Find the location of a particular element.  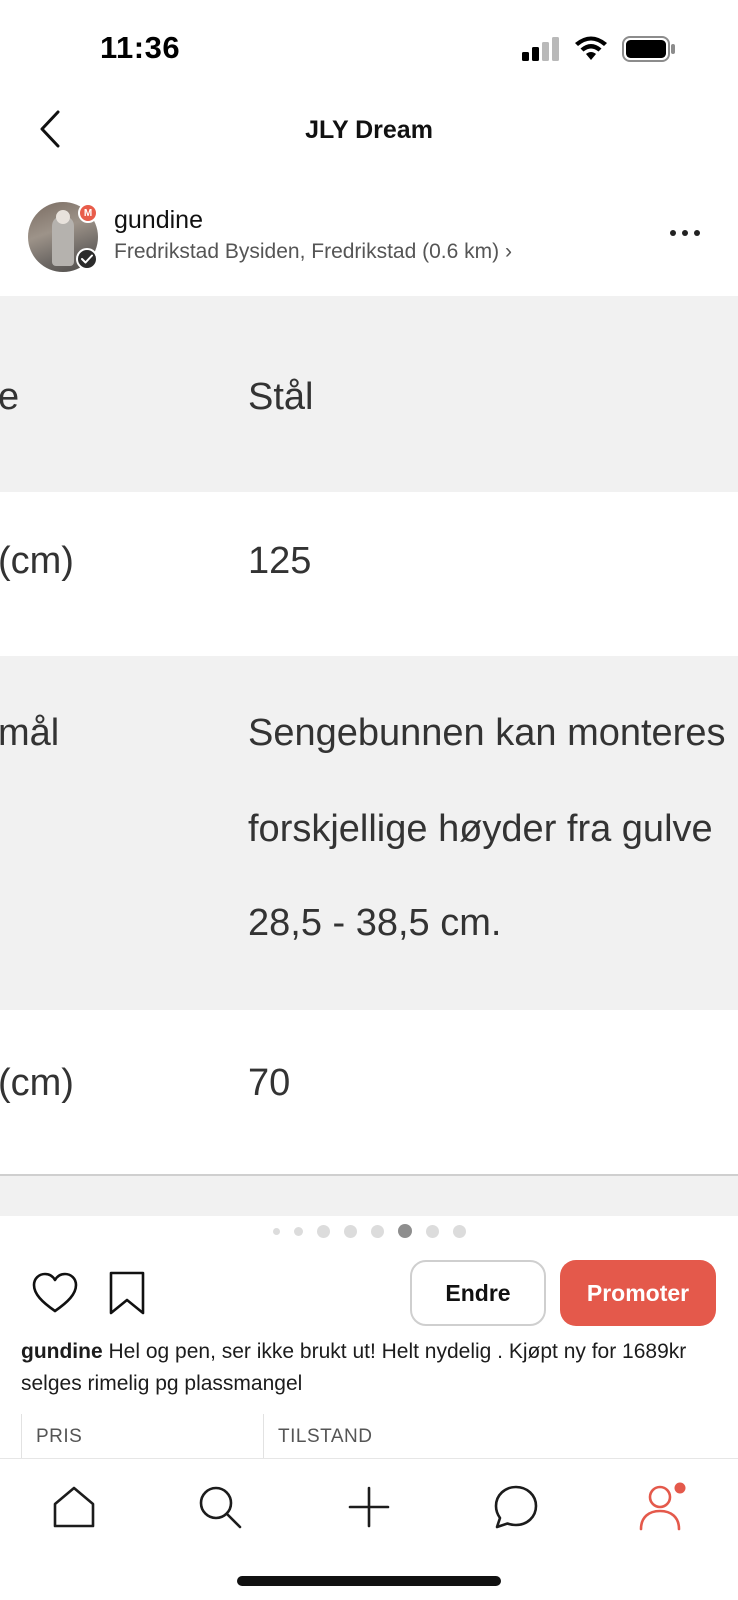

save-button is located at coordinates (127, 1293).